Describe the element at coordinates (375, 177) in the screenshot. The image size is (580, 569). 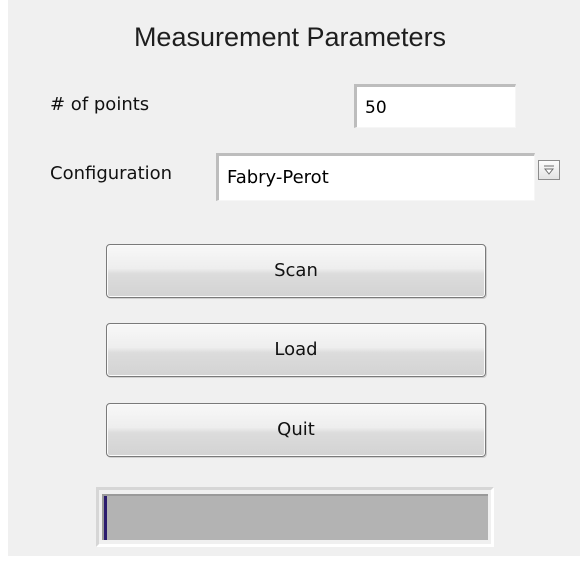
I see `configuration-select: Fabry-Perot` at that location.